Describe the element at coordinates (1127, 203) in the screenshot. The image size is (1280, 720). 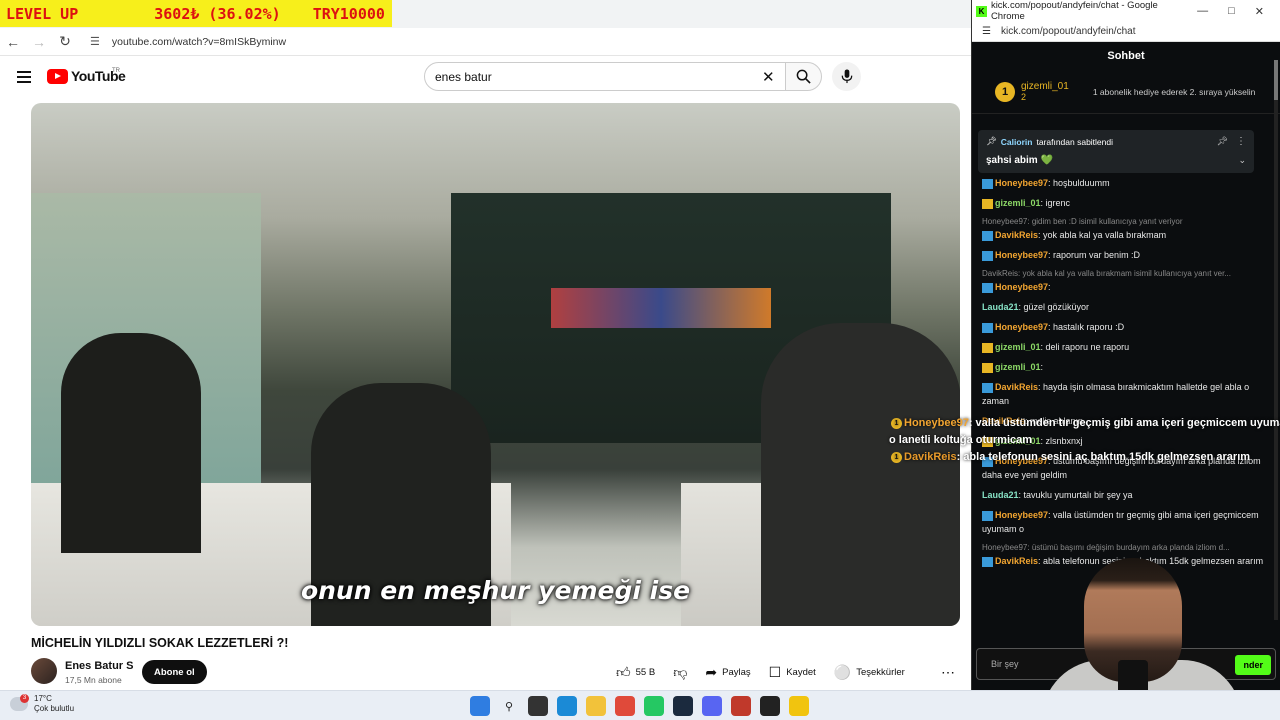
I see `chat-message: gizemli_01: igrenc` at that location.